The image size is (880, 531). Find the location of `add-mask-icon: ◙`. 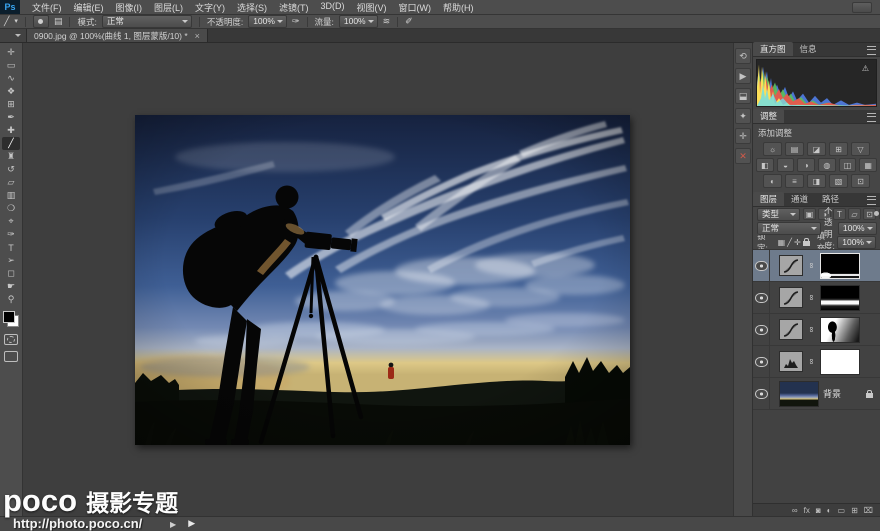

add-mask-icon: ◙ is located at coordinates (818, 511).